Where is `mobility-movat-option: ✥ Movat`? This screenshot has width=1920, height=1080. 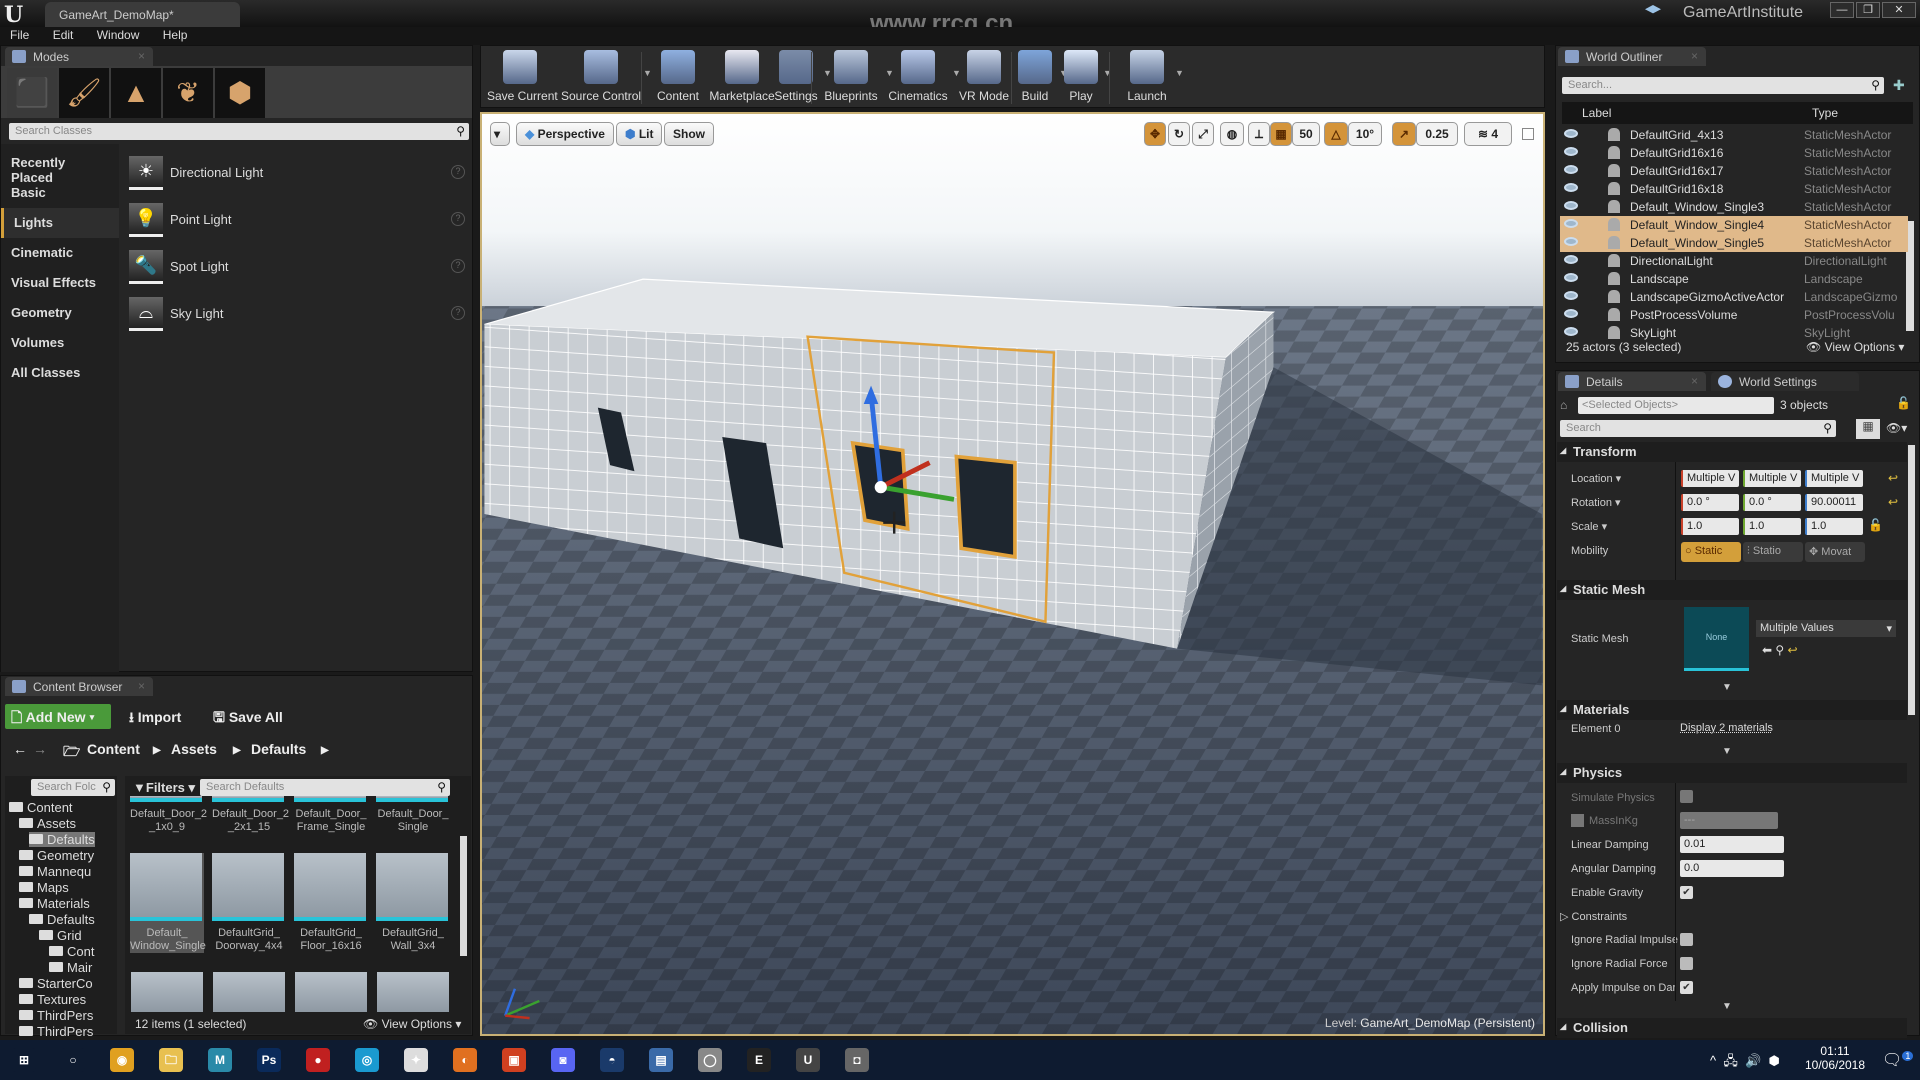 mobility-movat-option: ✥ Movat is located at coordinates (1835, 552).